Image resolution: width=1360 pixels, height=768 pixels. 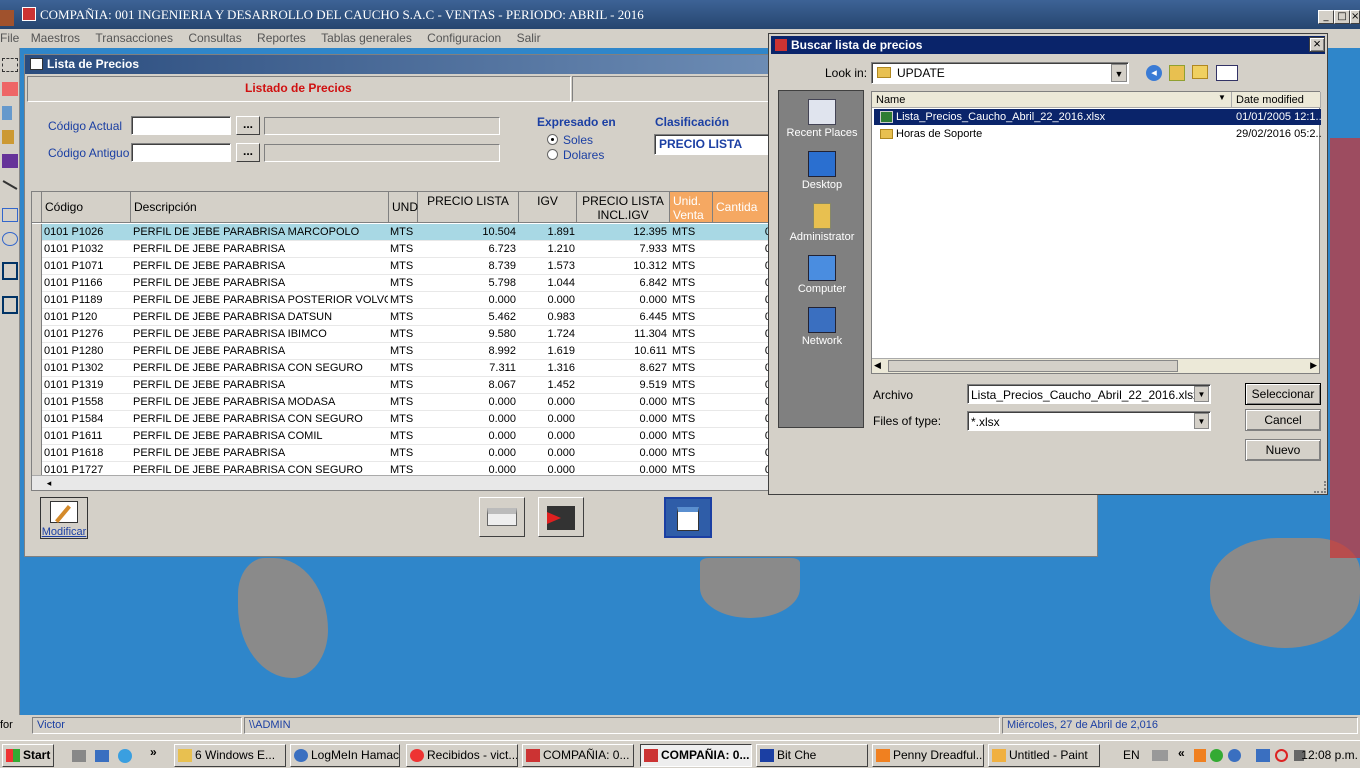 What do you see at coordinates (28, 755) in the screenshot?
I see `start-button: Start` at bounding box center [28, 755].